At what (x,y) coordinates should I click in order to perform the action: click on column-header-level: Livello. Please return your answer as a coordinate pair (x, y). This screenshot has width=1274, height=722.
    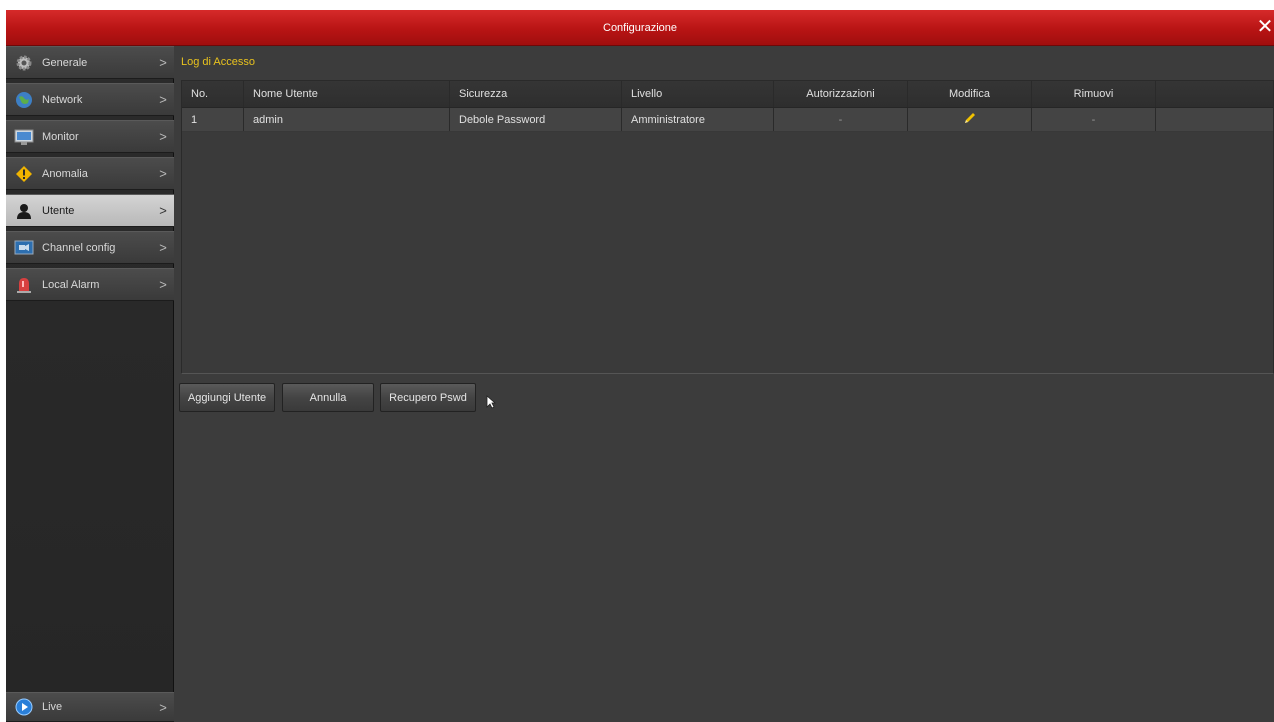
    Looking at the image, I should click on (698, 94).